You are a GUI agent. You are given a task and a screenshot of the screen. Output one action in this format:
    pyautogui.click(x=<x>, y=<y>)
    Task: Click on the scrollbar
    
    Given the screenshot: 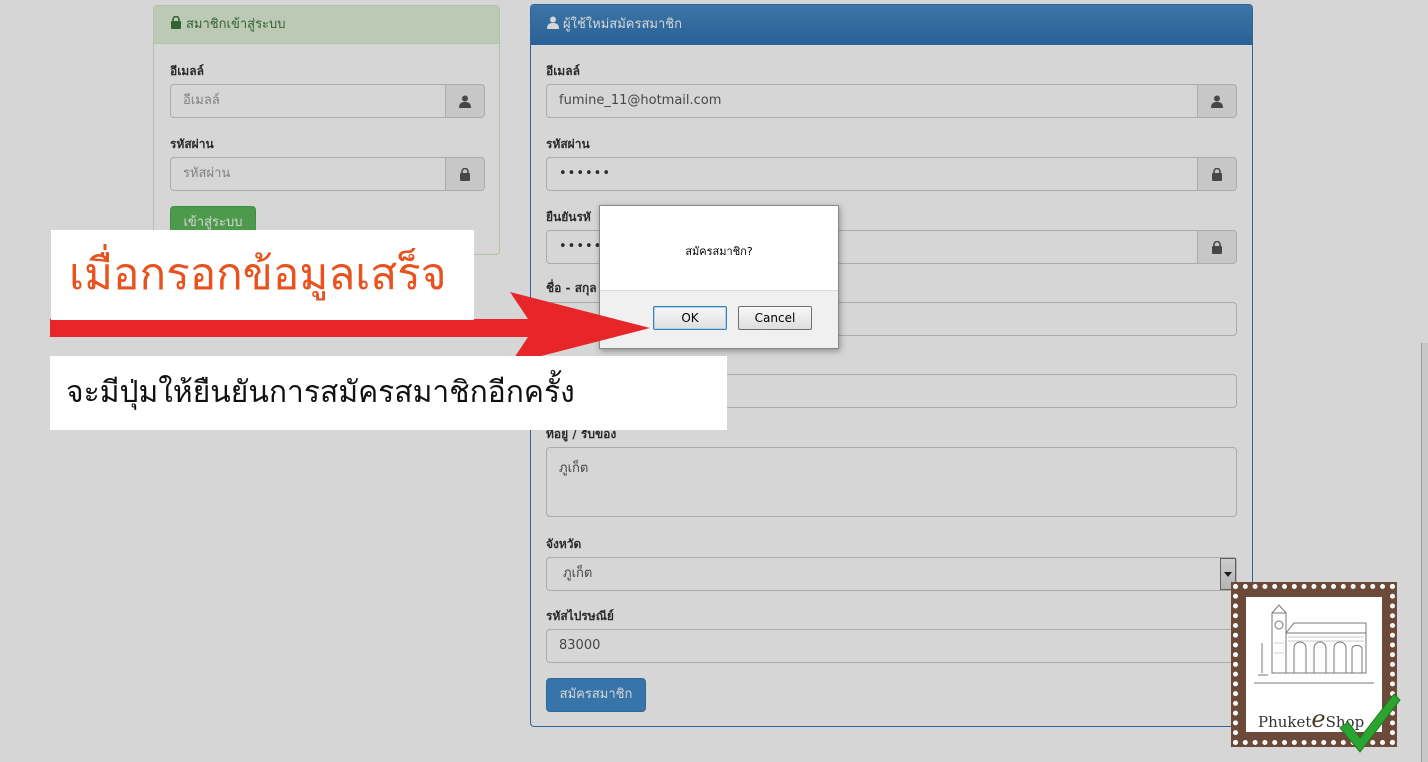 What is the action you would take?
    pyautogui.click(x=1424, y=552)
    